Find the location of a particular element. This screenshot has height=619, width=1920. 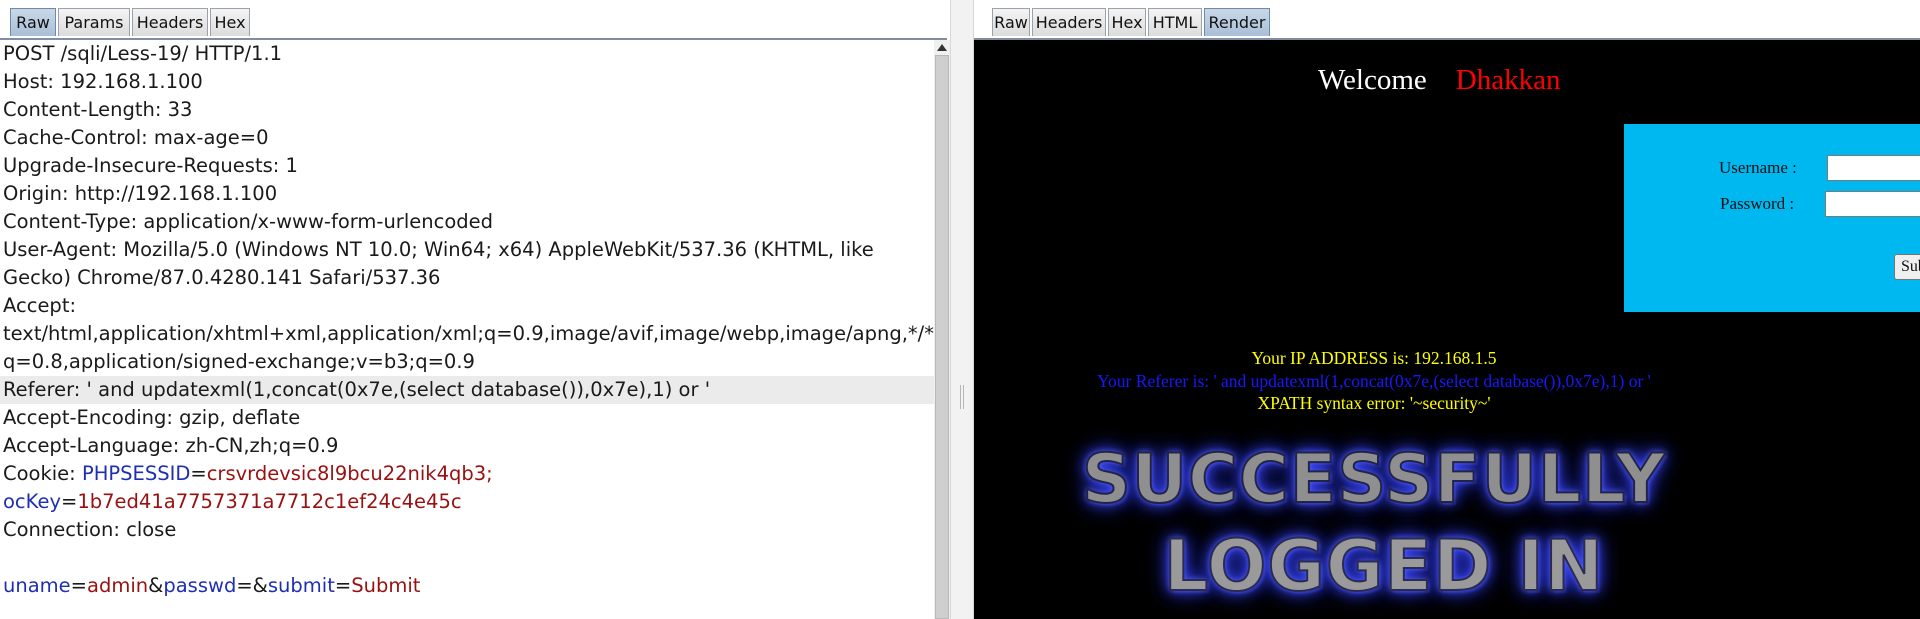

header-accept: Accept: is located at coordinates (40, 305).